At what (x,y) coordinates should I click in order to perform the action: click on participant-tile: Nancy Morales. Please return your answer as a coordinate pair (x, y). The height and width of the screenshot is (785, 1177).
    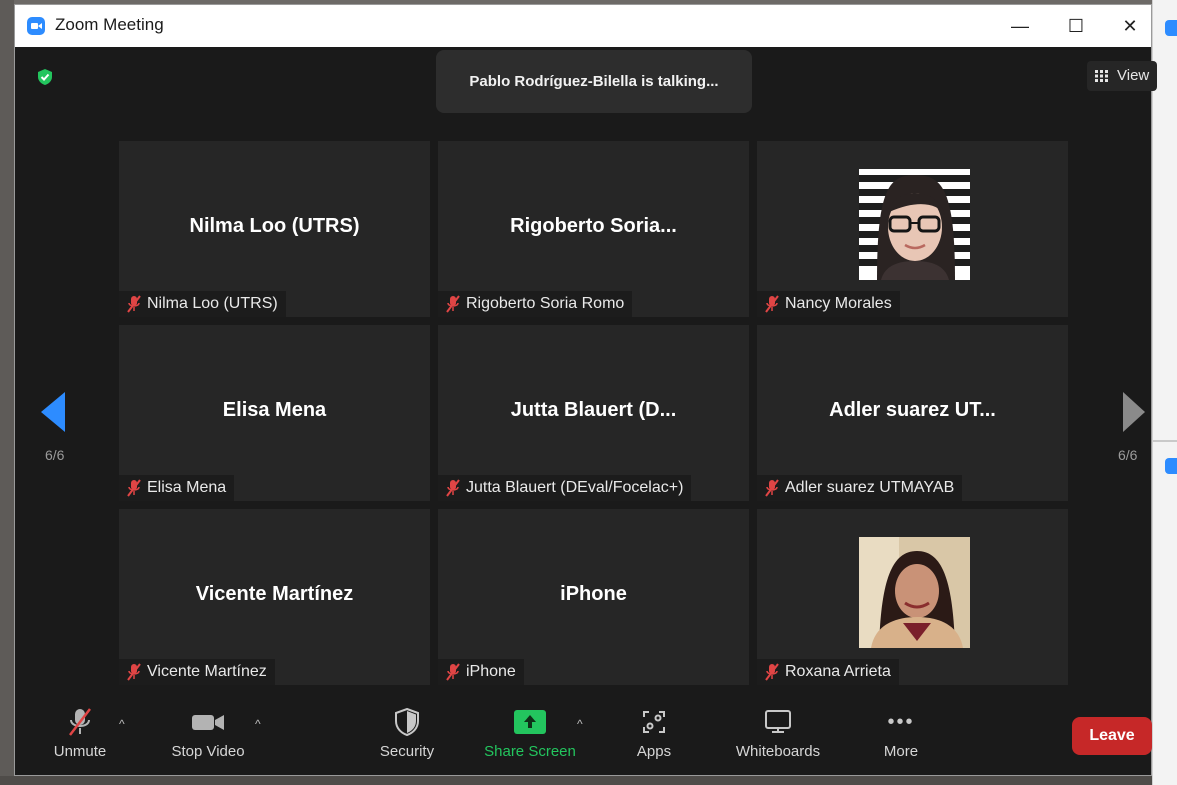
    Looking at the image, I should click on (912, 229).